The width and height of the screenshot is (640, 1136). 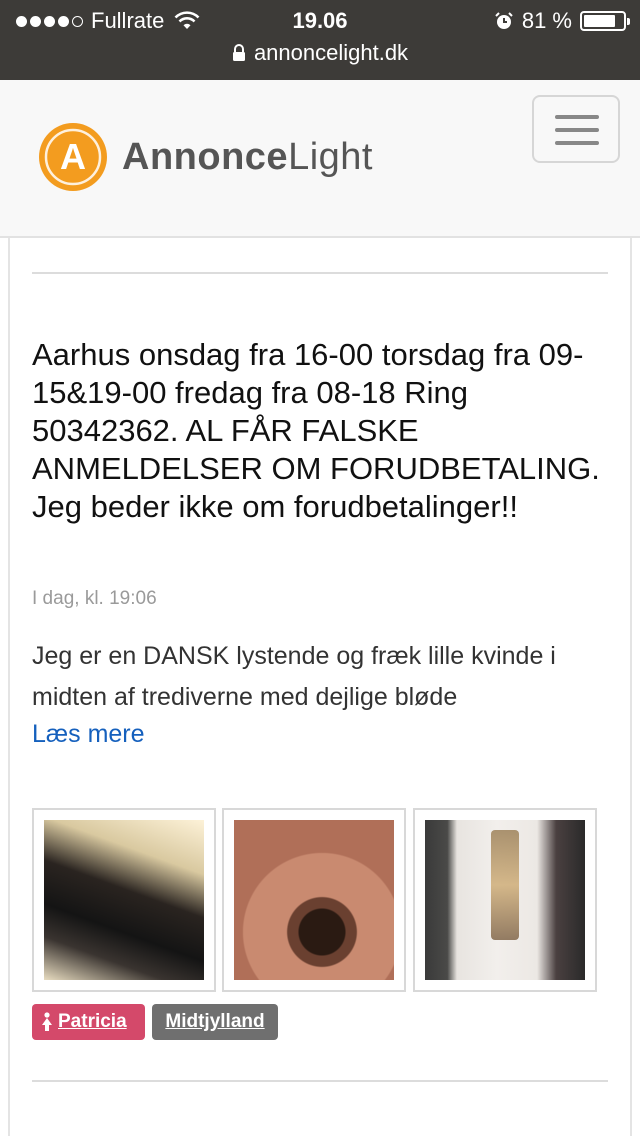 I want to click on status-bar: Fullrate 19.06 81 % annoncelight.dk, so click(x=320, y=40).